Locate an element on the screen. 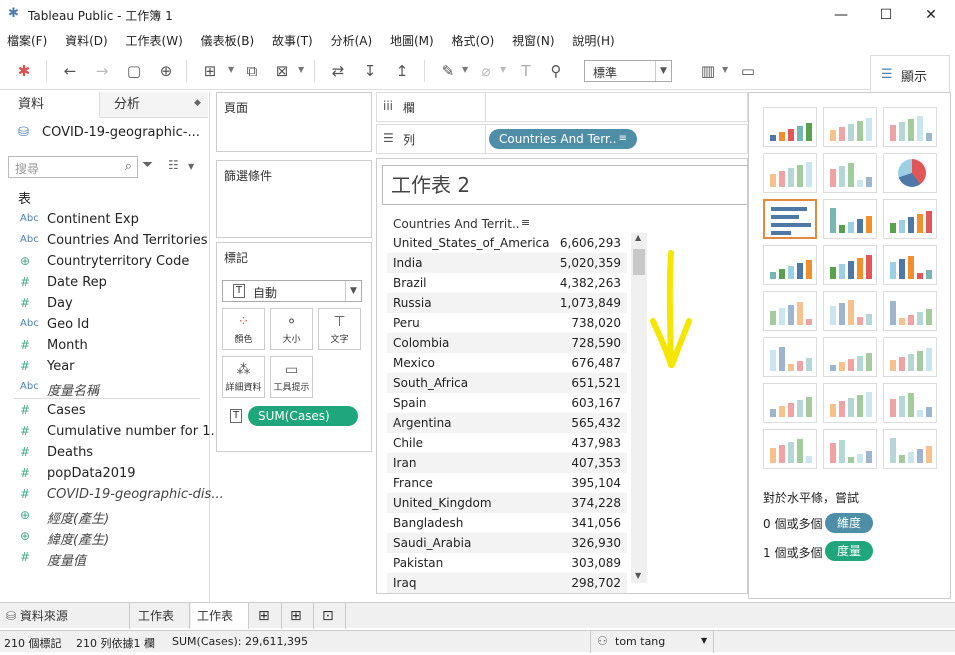 The image size is (955, 655). fields-field: ⊕ Countryterritory Code is located at coordinates (104, 261).